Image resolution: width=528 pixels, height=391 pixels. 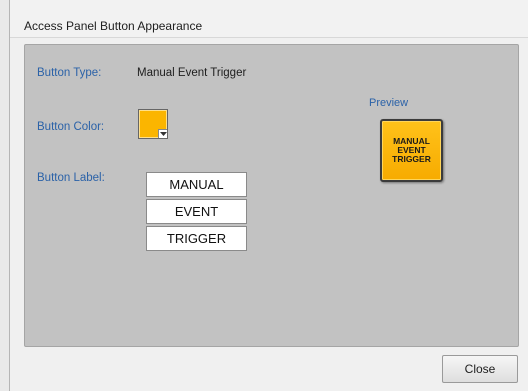 I want to click on button-label-label: Button Label:, so click(x=71, y=178).